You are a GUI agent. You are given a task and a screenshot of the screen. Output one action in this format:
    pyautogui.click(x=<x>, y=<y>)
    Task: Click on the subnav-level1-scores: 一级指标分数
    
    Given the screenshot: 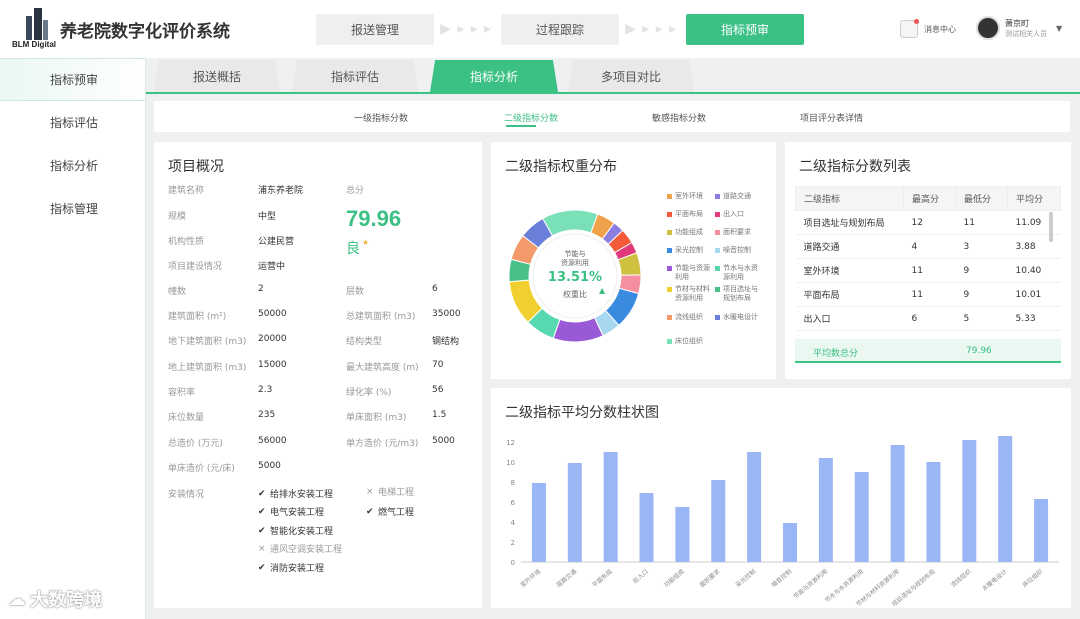 What is the action you would take?
    pyautogui.click(x=381, y=117)
    